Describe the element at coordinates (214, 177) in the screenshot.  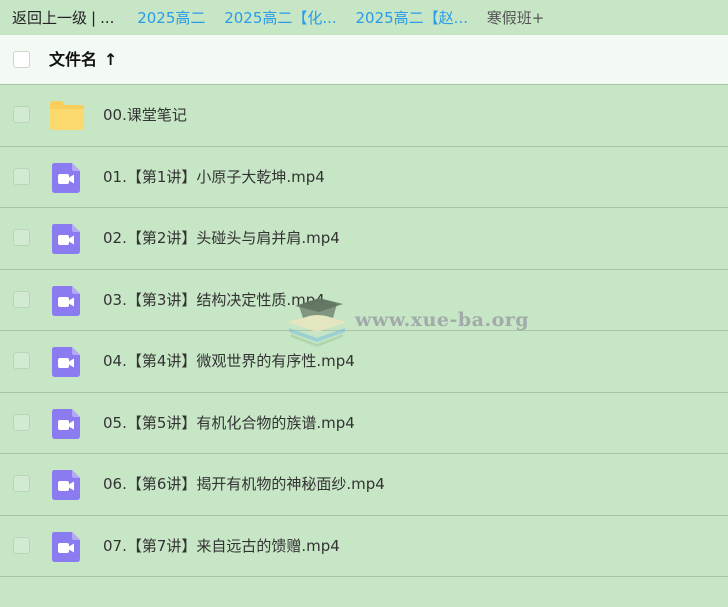
I see `file-name: 01.【第1讲】小原子大乾坤.mp4` at that location.